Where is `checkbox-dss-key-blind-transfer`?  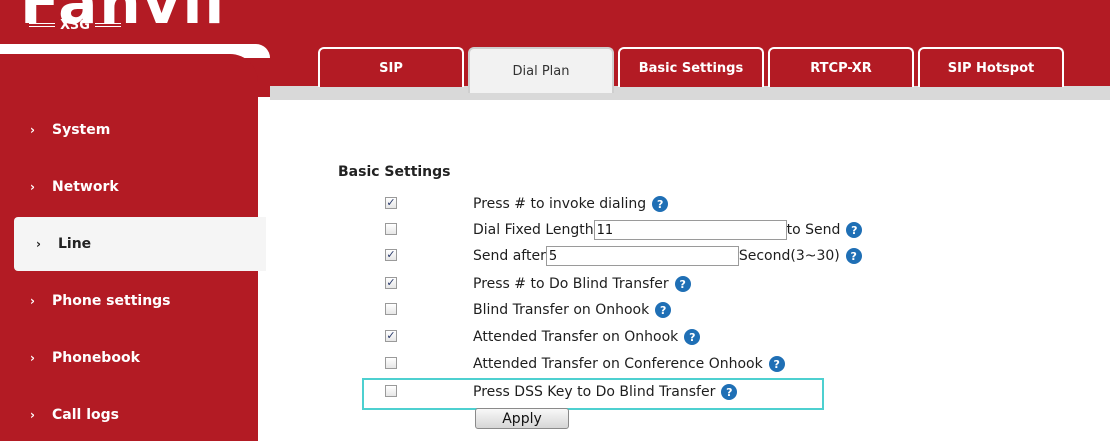 checkbox-dss-key-blind-transfer is located at coordinates (391, 391).